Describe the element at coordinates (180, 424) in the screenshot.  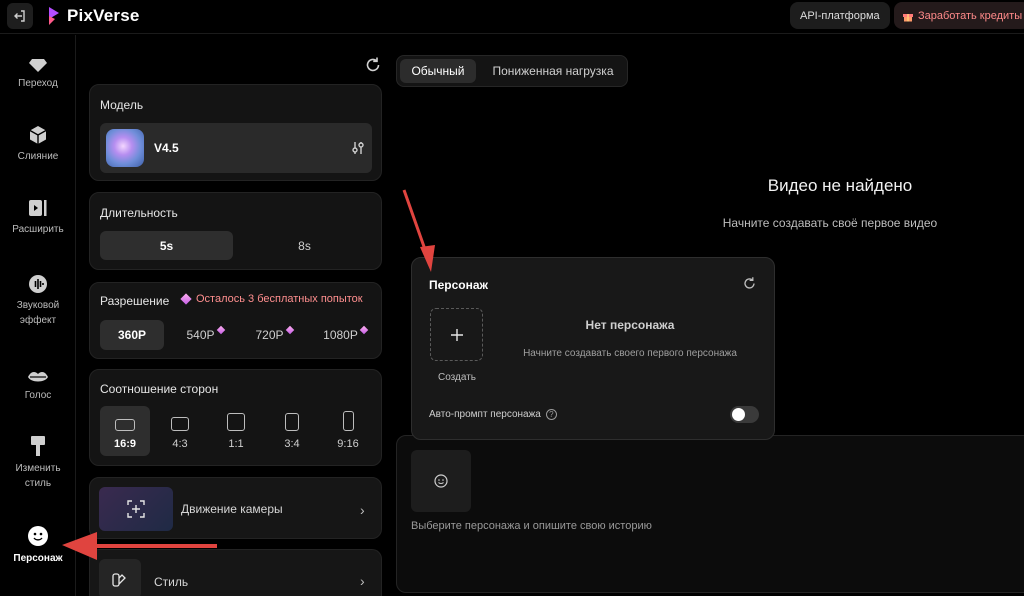
I see `ratio-4-3-icon` at that location.